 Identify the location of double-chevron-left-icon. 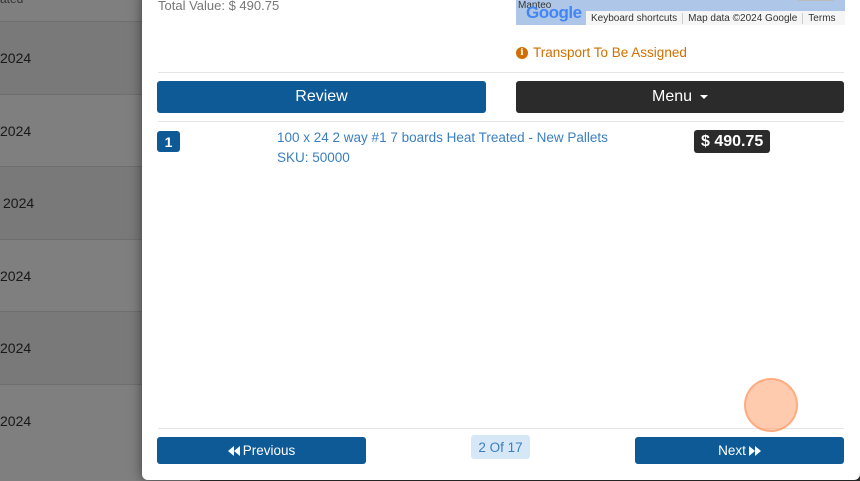
(233, 450).